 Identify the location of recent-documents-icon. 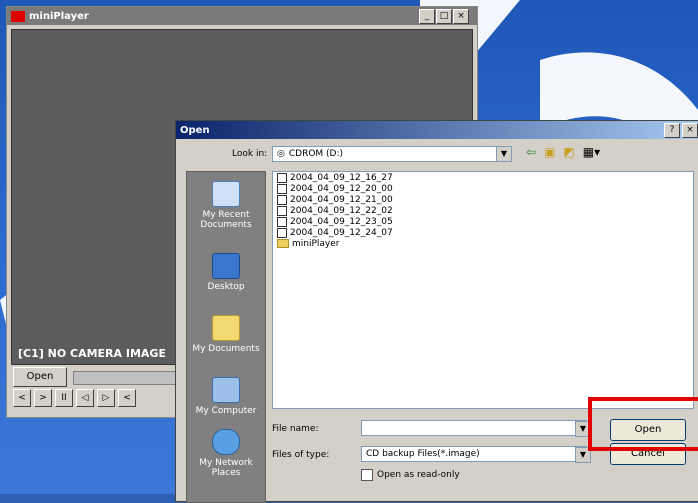
(226, 194).